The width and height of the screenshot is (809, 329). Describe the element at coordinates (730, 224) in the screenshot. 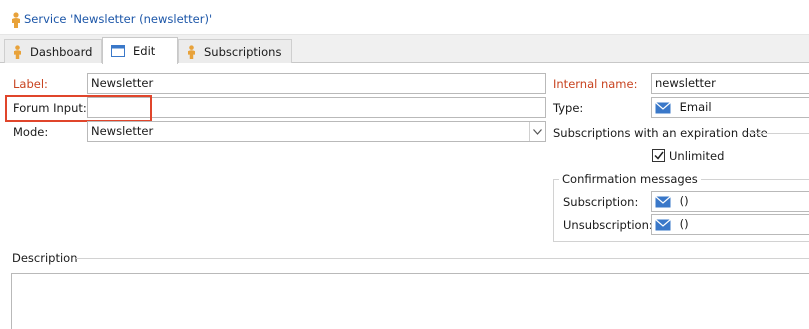

I see `unsubscription-field: ()` at that location.